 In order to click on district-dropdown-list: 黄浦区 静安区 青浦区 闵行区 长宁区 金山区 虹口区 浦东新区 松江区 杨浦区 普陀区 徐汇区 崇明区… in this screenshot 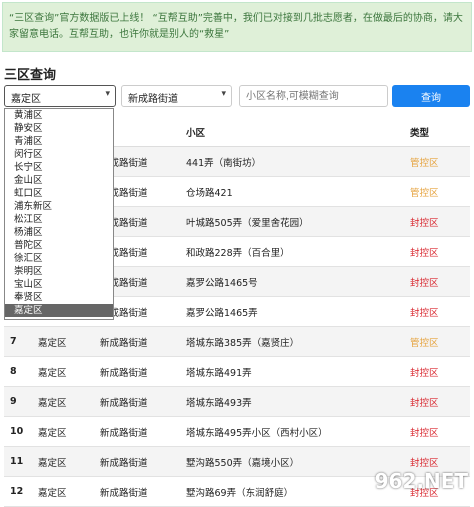, I will do `click(59, 214)`.